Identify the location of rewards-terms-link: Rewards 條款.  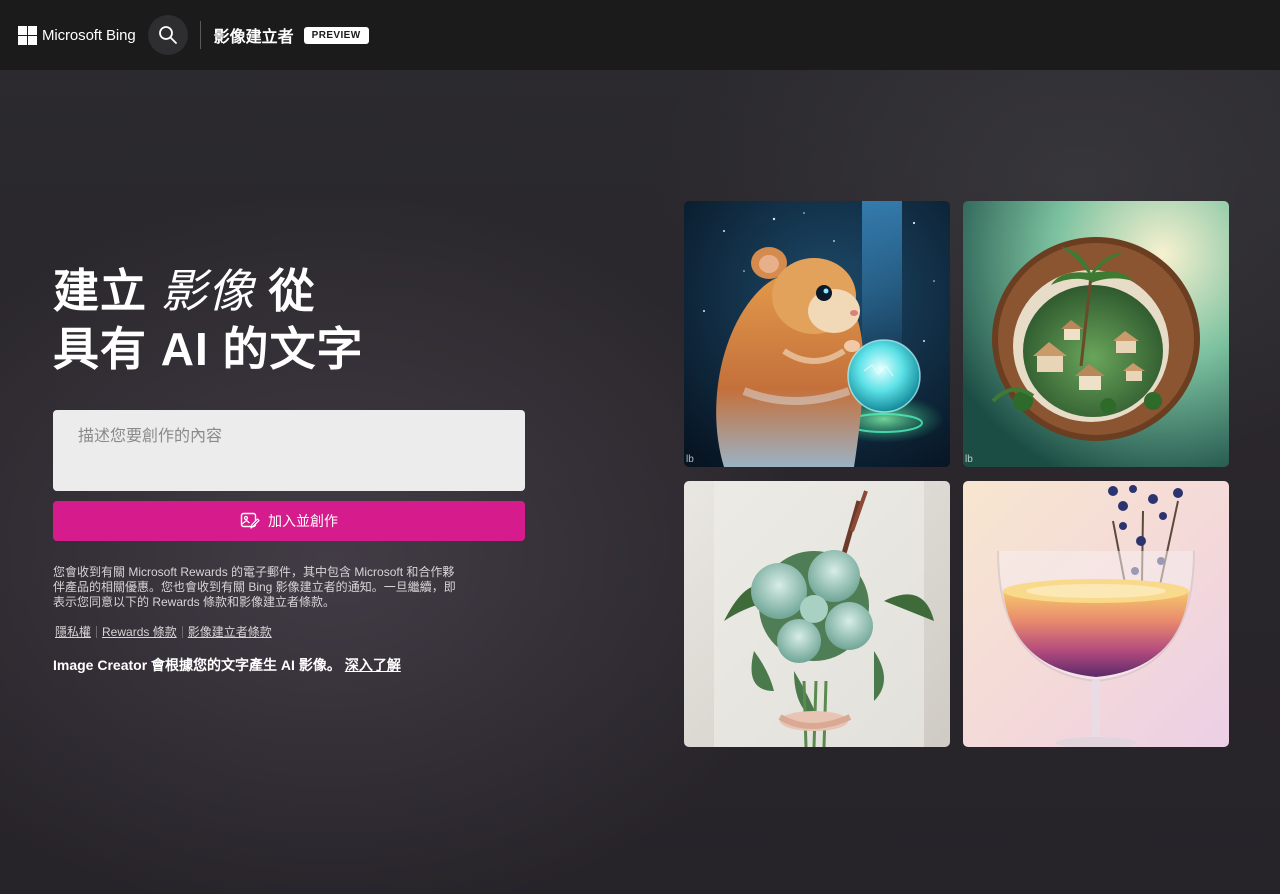
(139, 631).